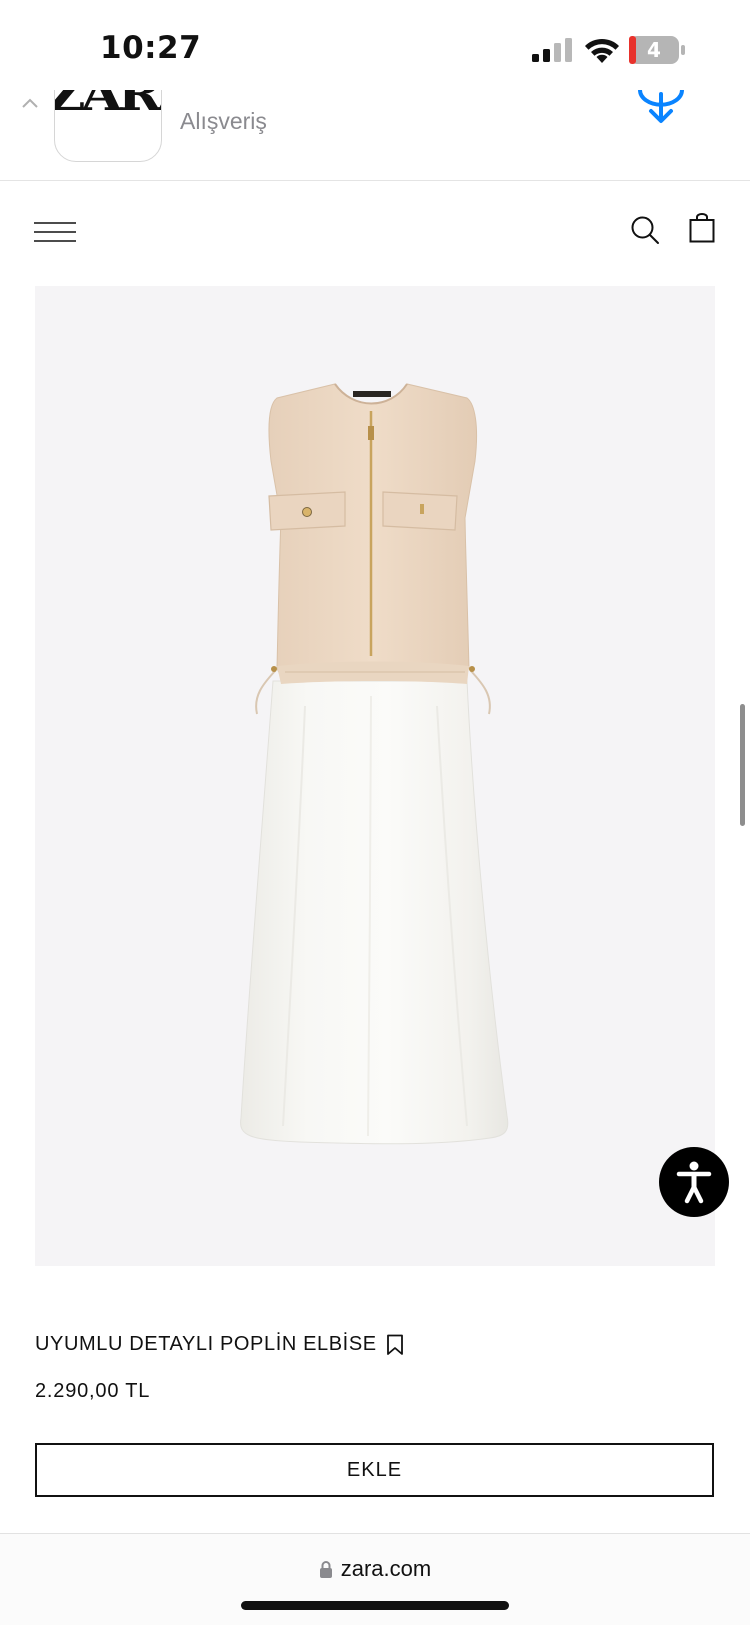 This screenshot has height=1625, width=750. What do you see at coordinates (325, 1569) in the screenshot?
I see `lock-icon` at bounding box center [325, 1569].